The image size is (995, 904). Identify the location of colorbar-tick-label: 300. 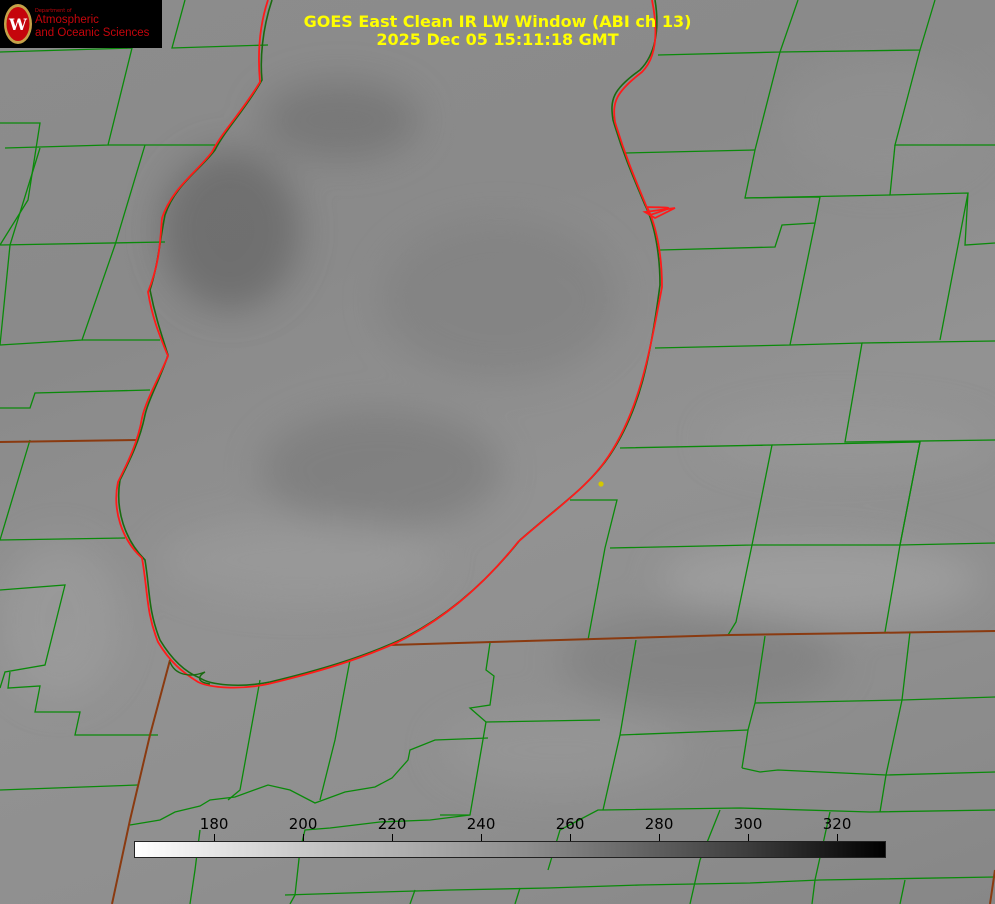
(748, 824).